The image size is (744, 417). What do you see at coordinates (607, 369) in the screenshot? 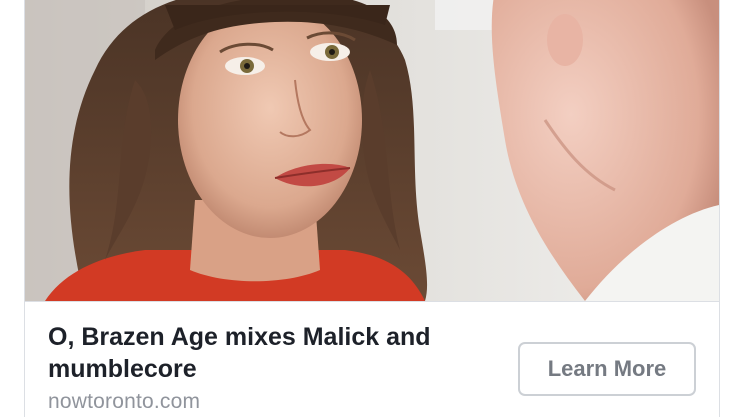
I see `learn-more-button: Learn More` at bounding box center [607, 369].